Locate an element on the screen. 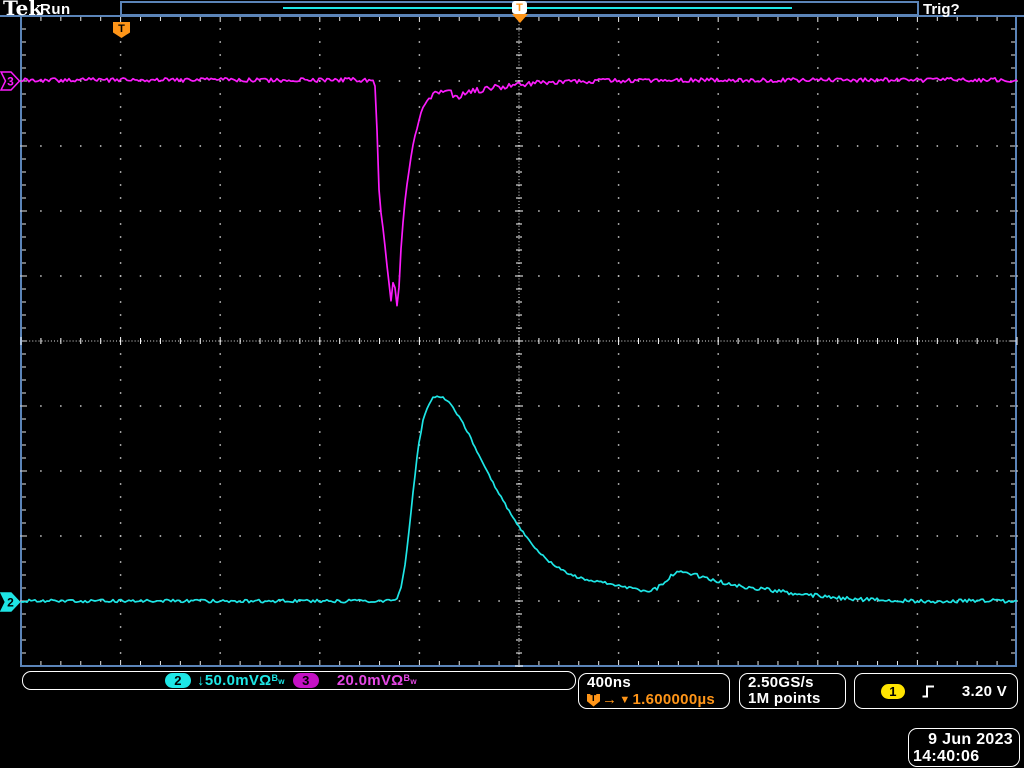 This screenshot has width=1024, height=768. acquisition-readout: 2.50GS/s 1M points is located at coordinates (792, 691).